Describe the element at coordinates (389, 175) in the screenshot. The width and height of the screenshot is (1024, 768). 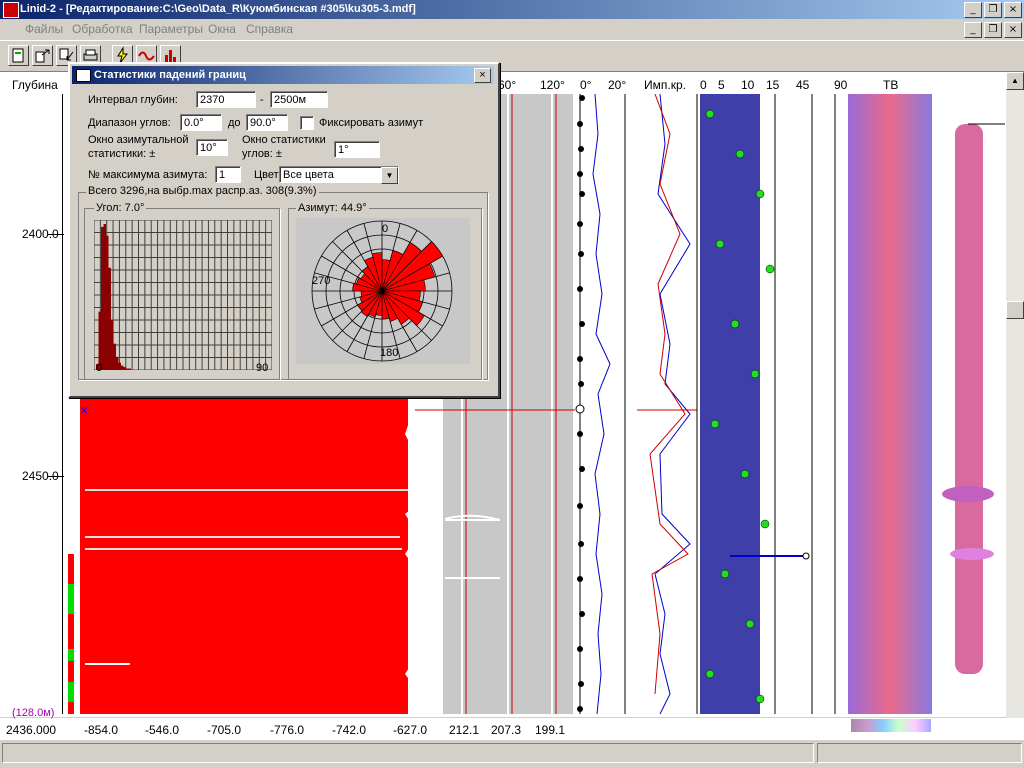
I see `chevron-down-icon: ▼` at that location.